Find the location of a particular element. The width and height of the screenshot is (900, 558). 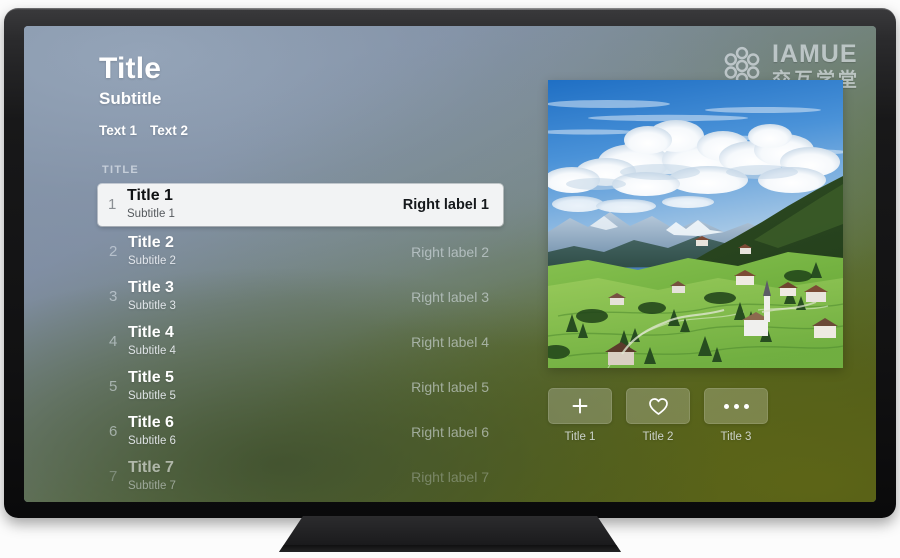

row-subtitle: Subtitle 7 is located at coordinates (152, 485).